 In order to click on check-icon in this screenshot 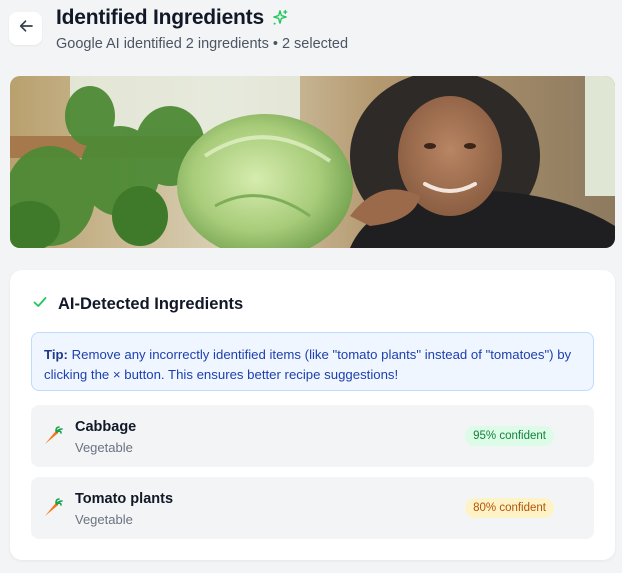, I will do `click(40, 304)`.